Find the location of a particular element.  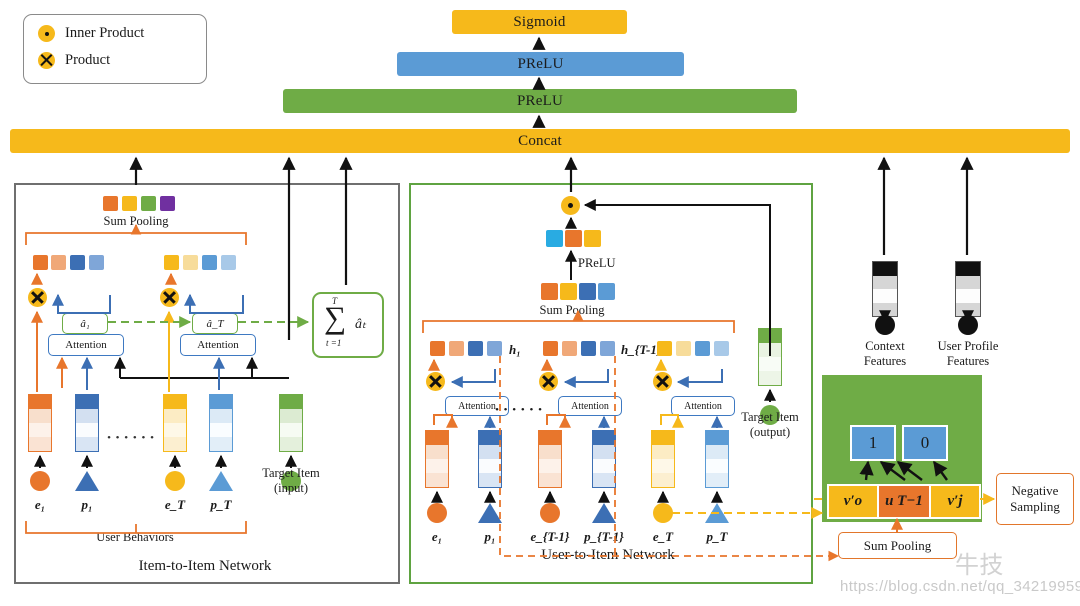

input-label-pT1-mid: p_{T-1} is located at coordinates (604, 536).